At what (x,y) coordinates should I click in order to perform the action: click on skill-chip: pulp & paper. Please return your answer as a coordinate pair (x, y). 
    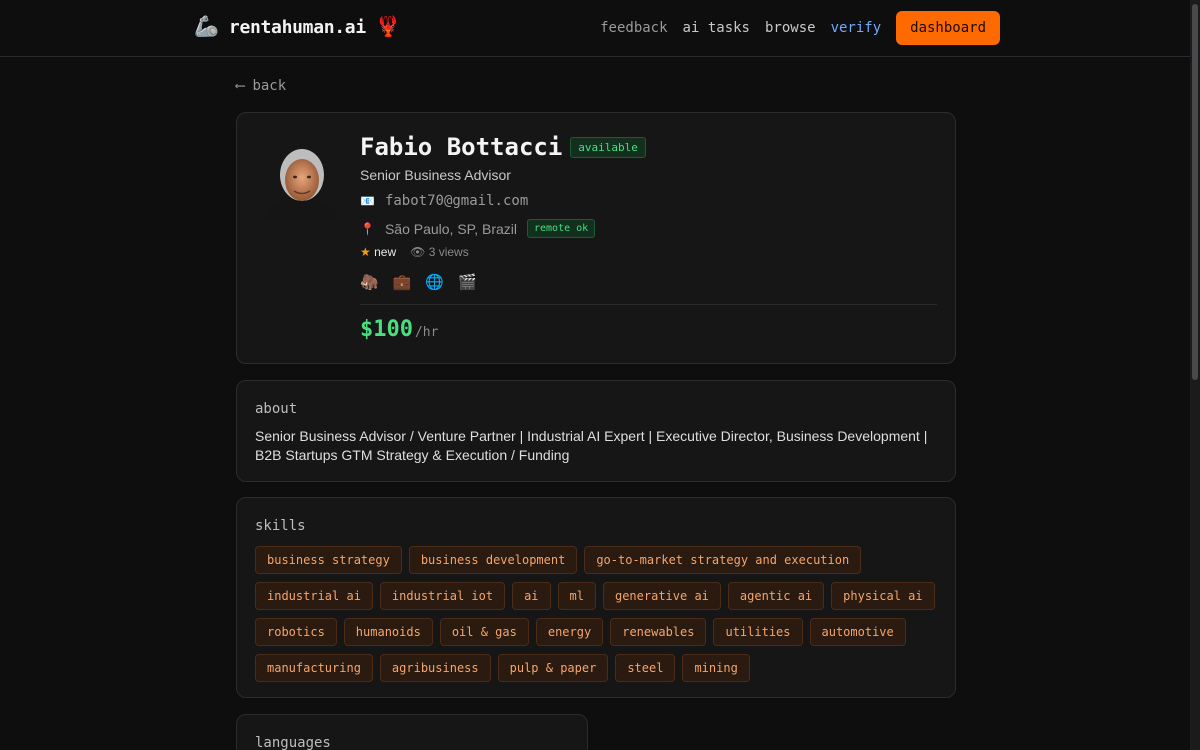
    Looking at the image, I should click on (553, 668).